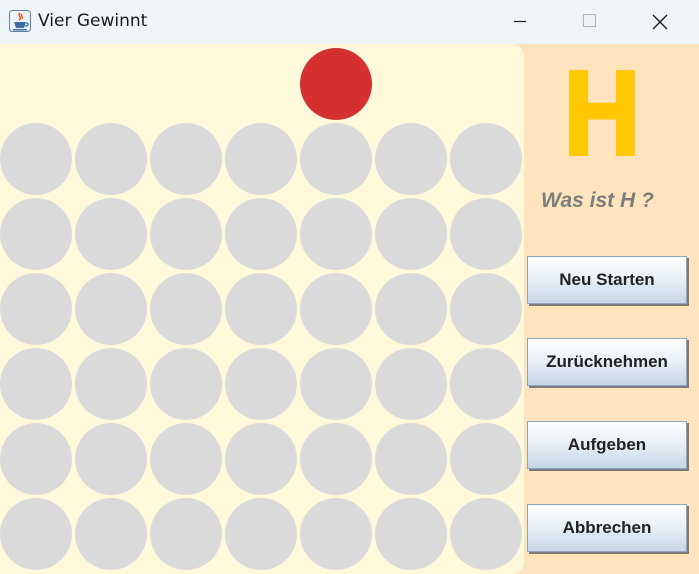 Image resolution: width=699 pixels, height=574 pixels. I want to click on maximize-button, so click(589, 22).